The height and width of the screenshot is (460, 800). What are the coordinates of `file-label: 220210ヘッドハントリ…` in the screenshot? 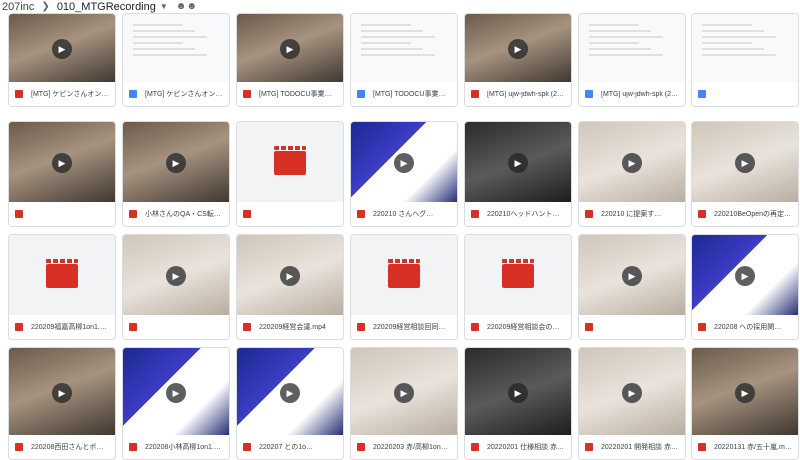 It's located at (518, 214).